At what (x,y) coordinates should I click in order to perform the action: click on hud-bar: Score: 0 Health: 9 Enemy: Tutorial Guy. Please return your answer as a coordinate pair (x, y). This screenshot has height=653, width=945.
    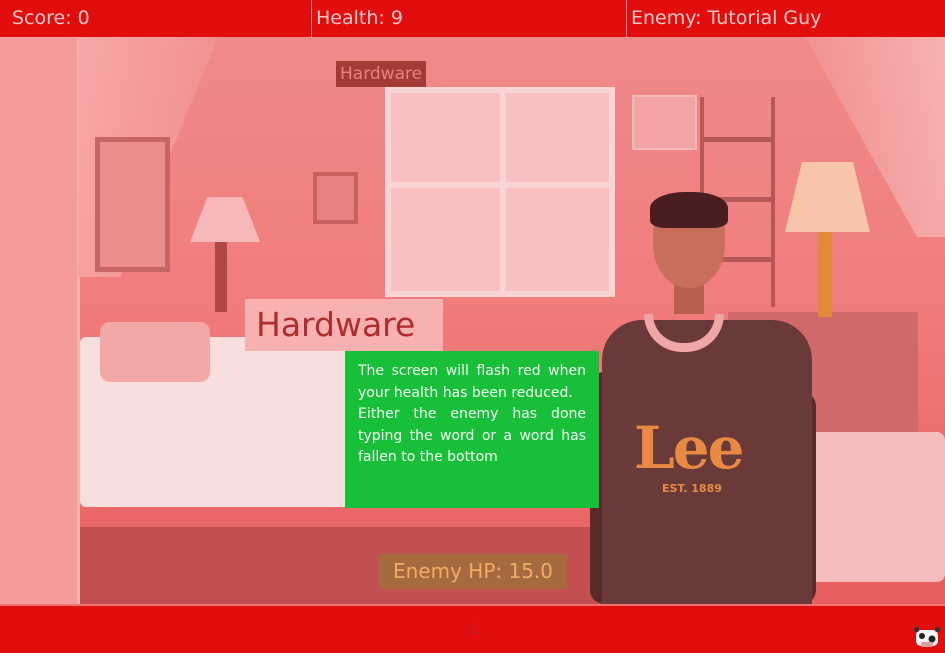
    Looking at the image, I should click on (472, 18).